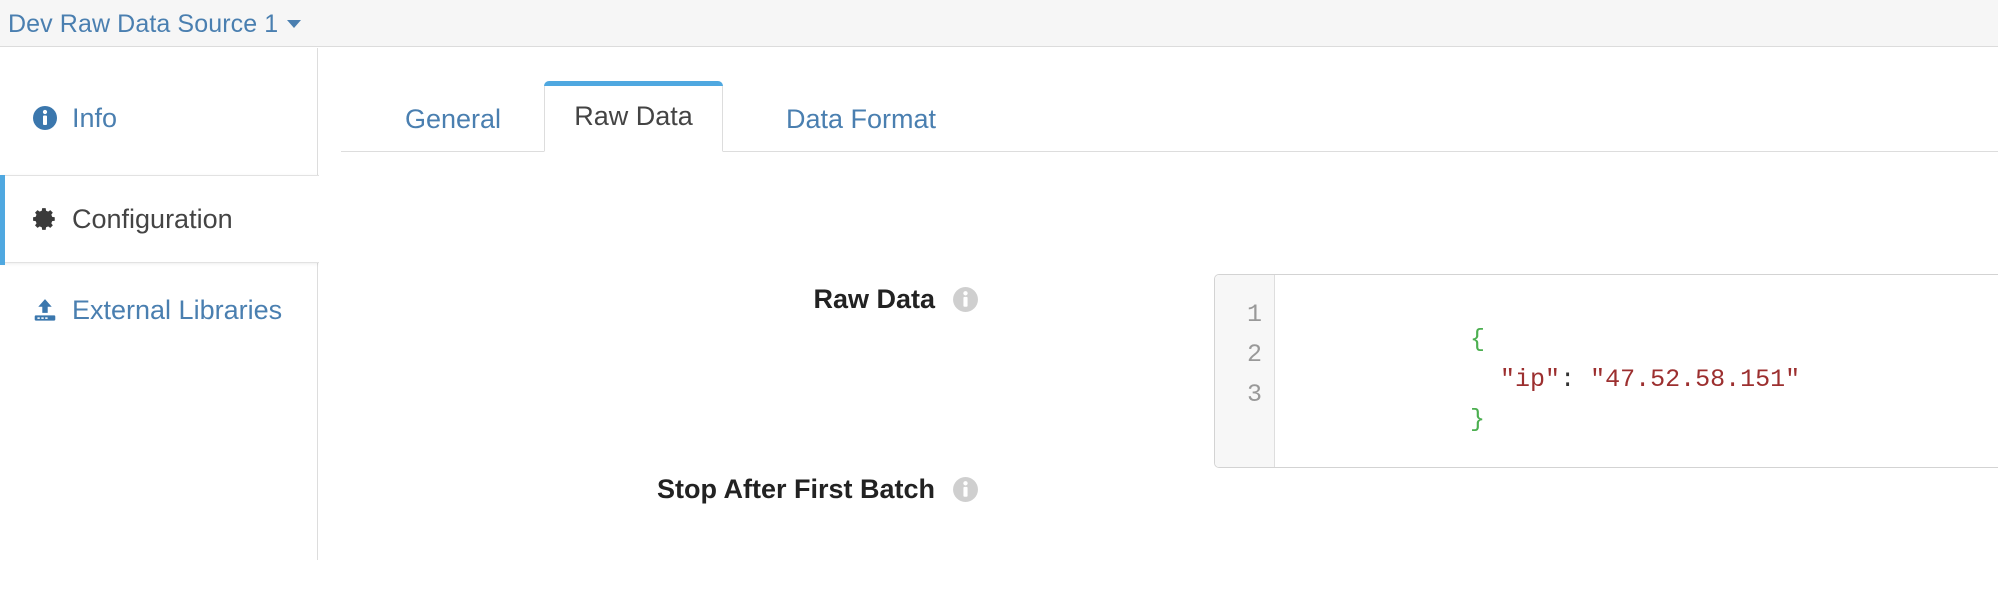  Describe the element at coordinates (1254, 314) in the screenshot. I see `line-number: 1` at that location.